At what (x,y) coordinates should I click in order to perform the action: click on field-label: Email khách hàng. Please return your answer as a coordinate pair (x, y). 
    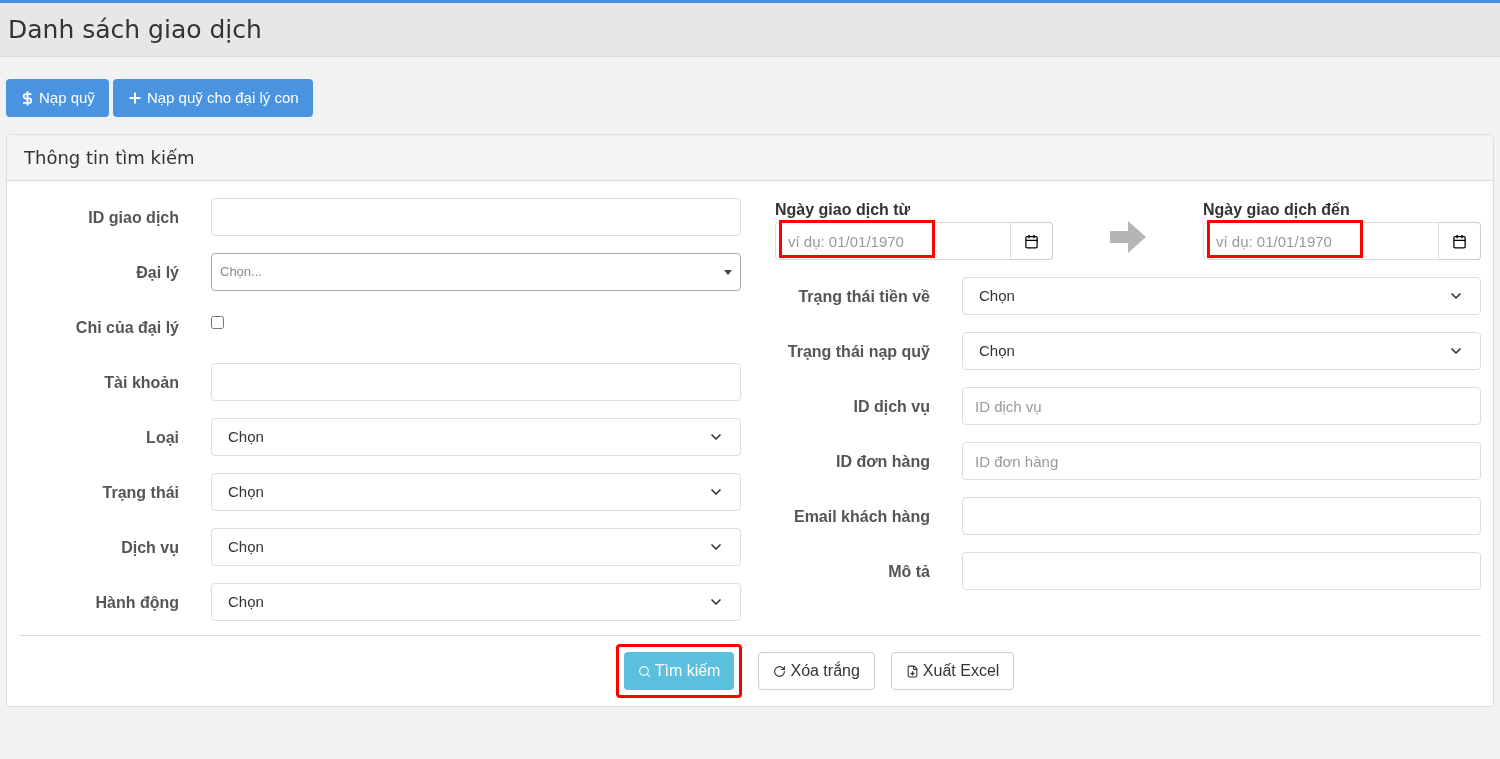
    Looking at the image, I should click on (861, 517).